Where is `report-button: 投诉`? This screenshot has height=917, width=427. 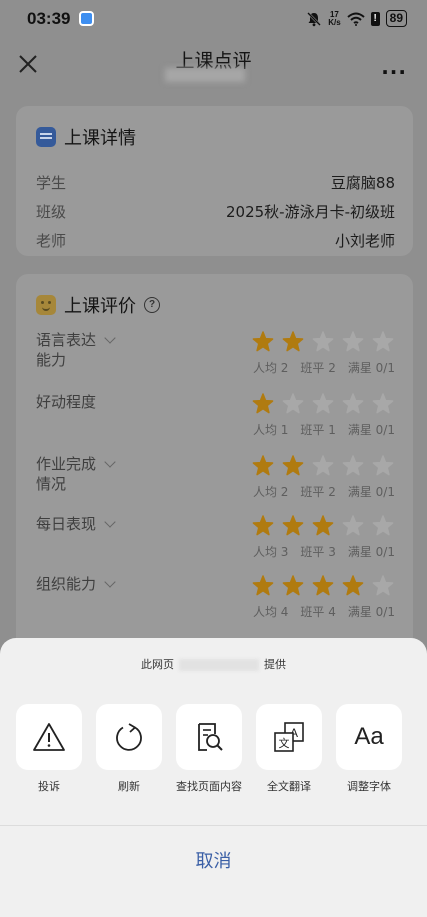 report-button: 投诉 is located at coordinates (49, 749).